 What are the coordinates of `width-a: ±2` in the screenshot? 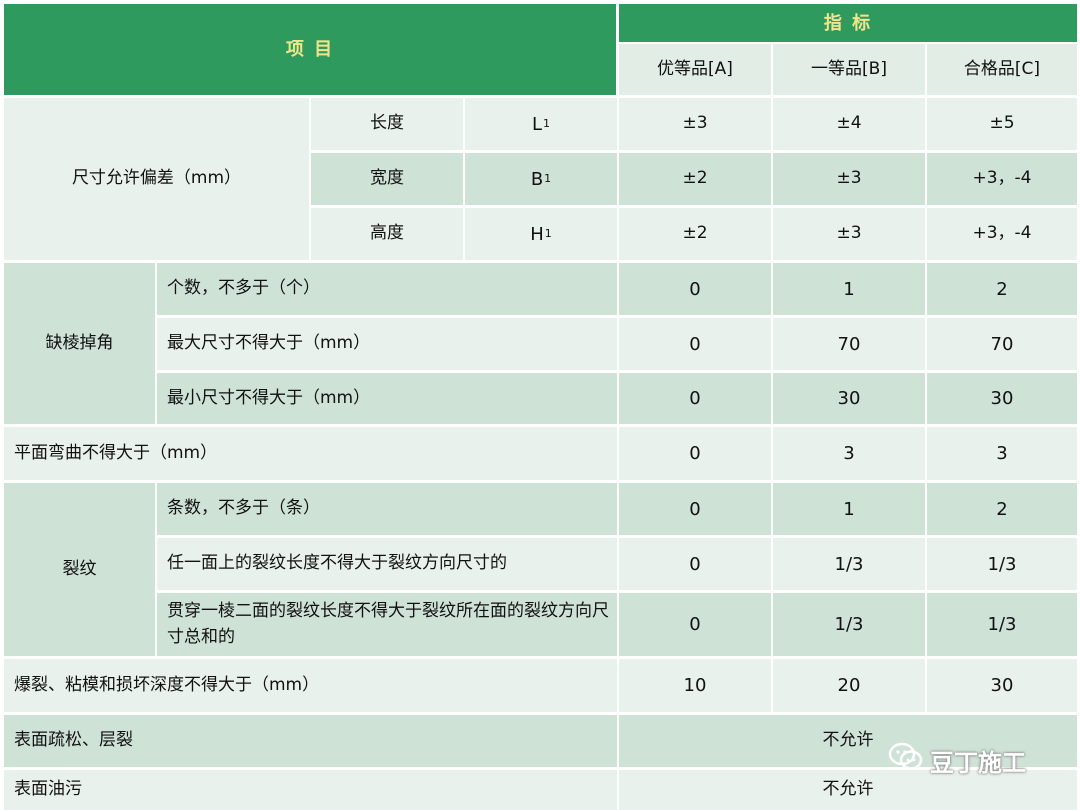 It's located at (695, 179).